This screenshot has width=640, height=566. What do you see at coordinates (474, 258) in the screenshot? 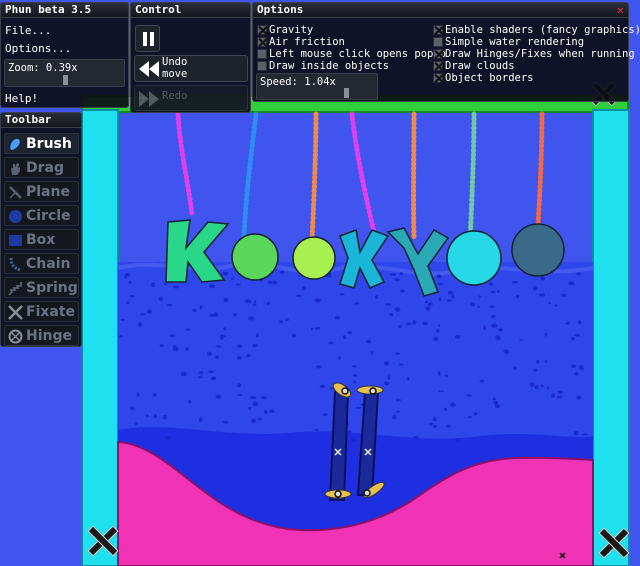
I see `circle-cyan` at bounding box center [474, 258].